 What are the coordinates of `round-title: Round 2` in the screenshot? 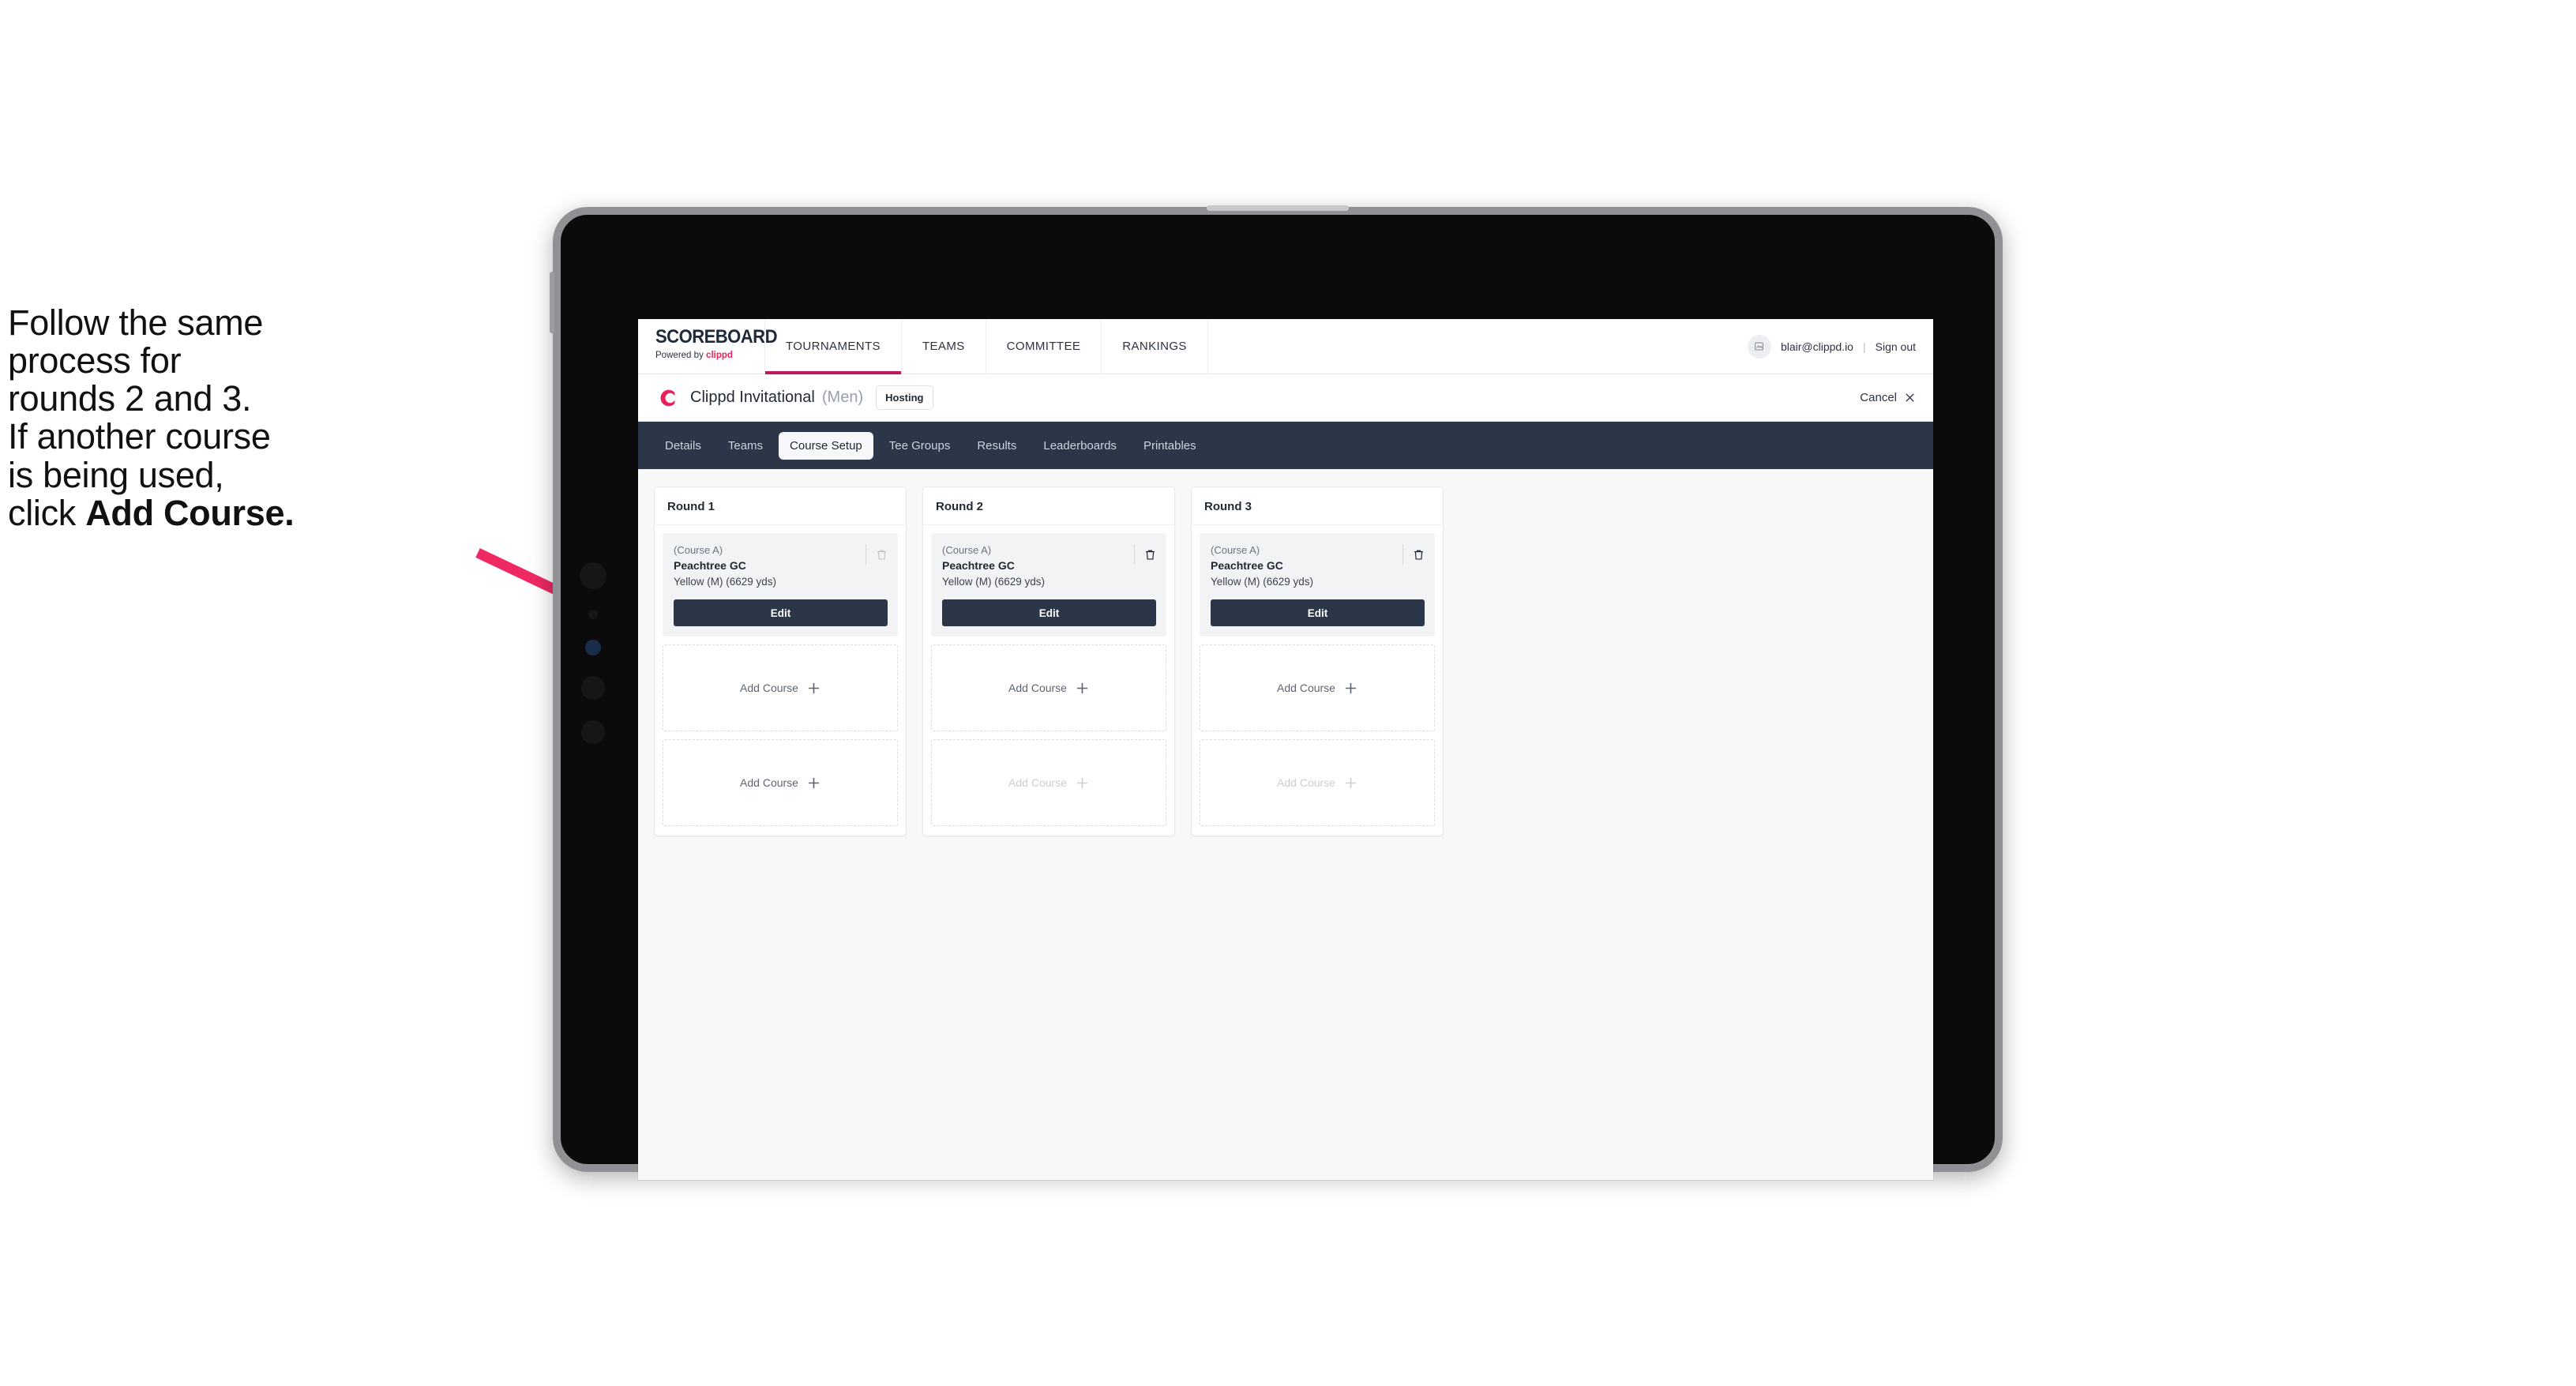 It's located at (1048, 506).